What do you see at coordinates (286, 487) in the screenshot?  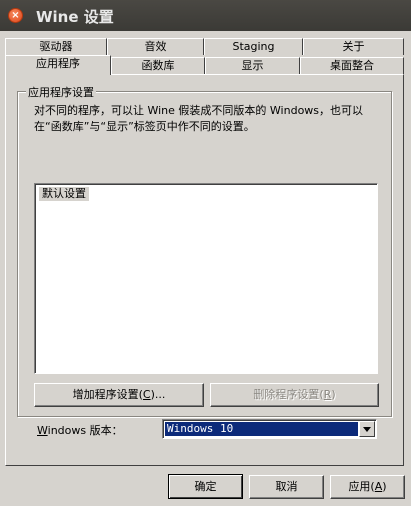 I see `cancel-button: 取消` at bounding box center [286, 487].